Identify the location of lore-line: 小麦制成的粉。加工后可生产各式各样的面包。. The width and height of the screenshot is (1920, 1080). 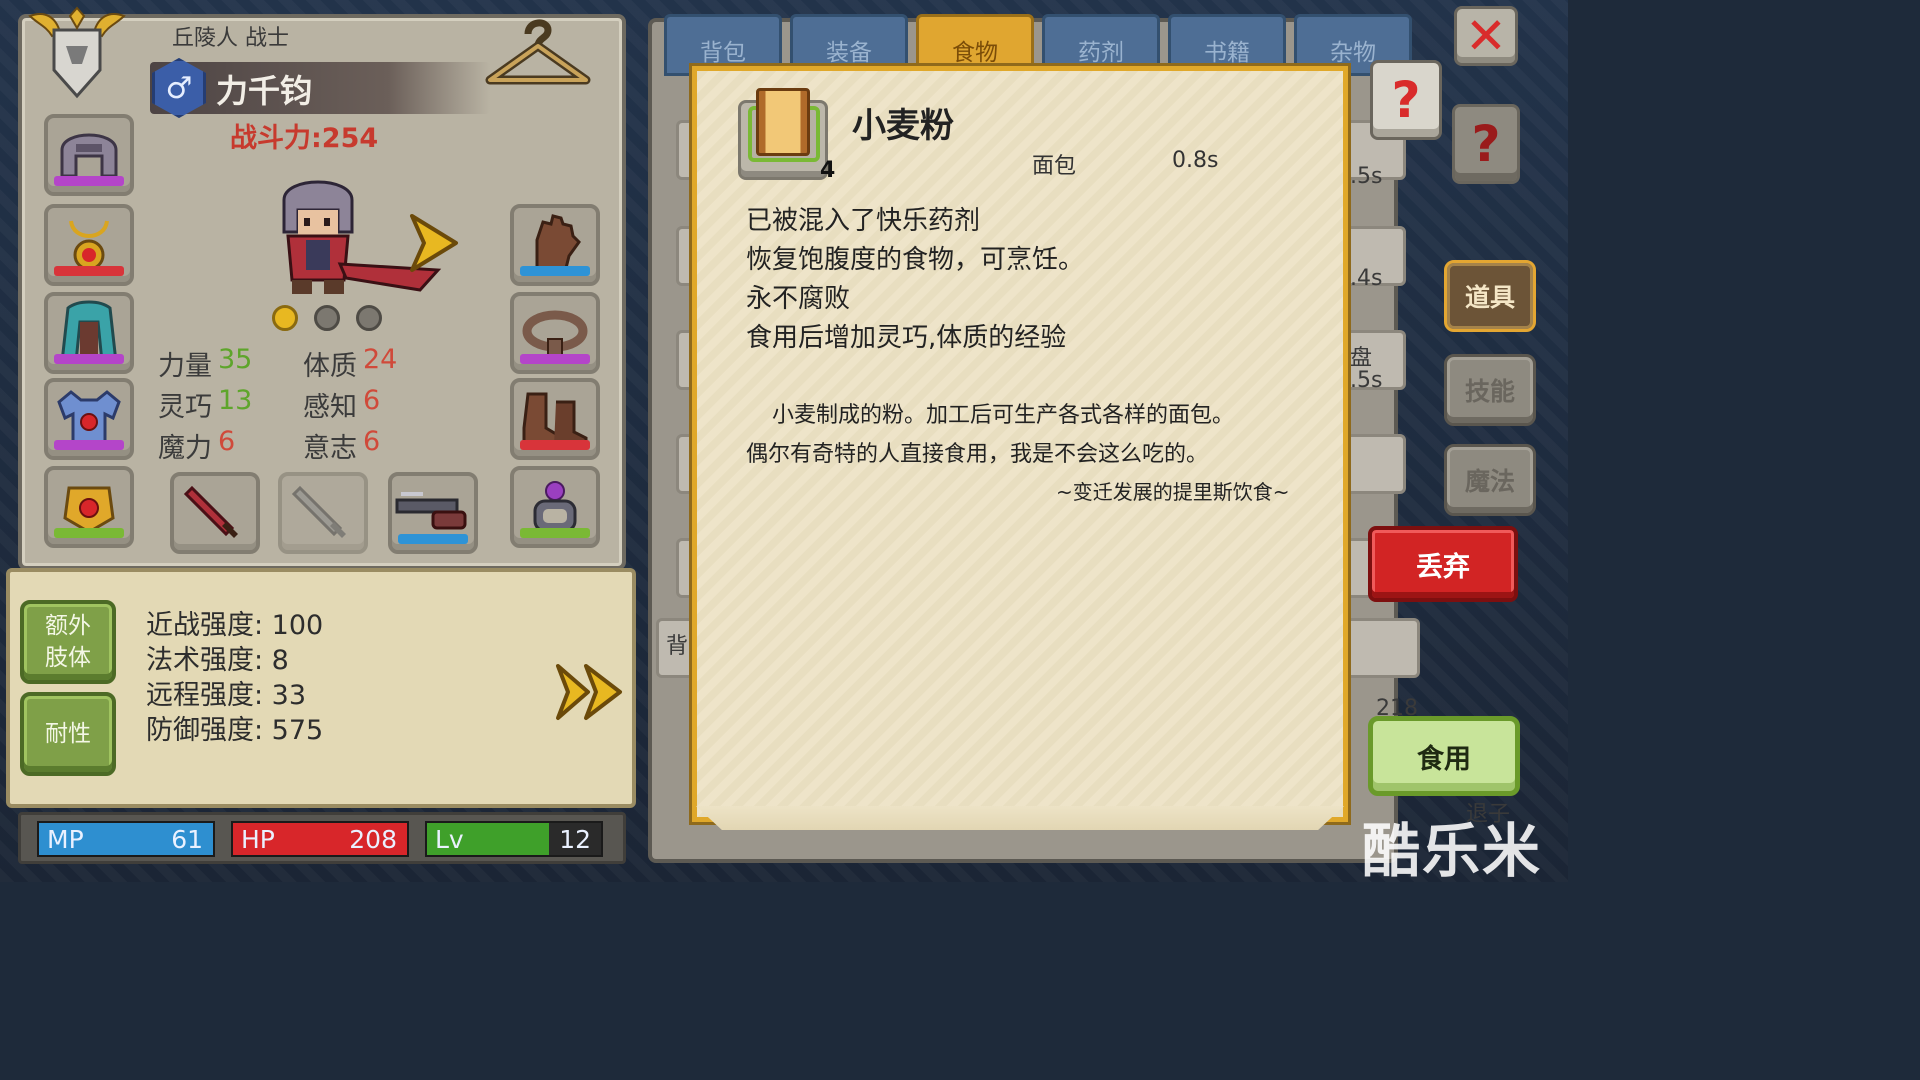
(1003, 415).